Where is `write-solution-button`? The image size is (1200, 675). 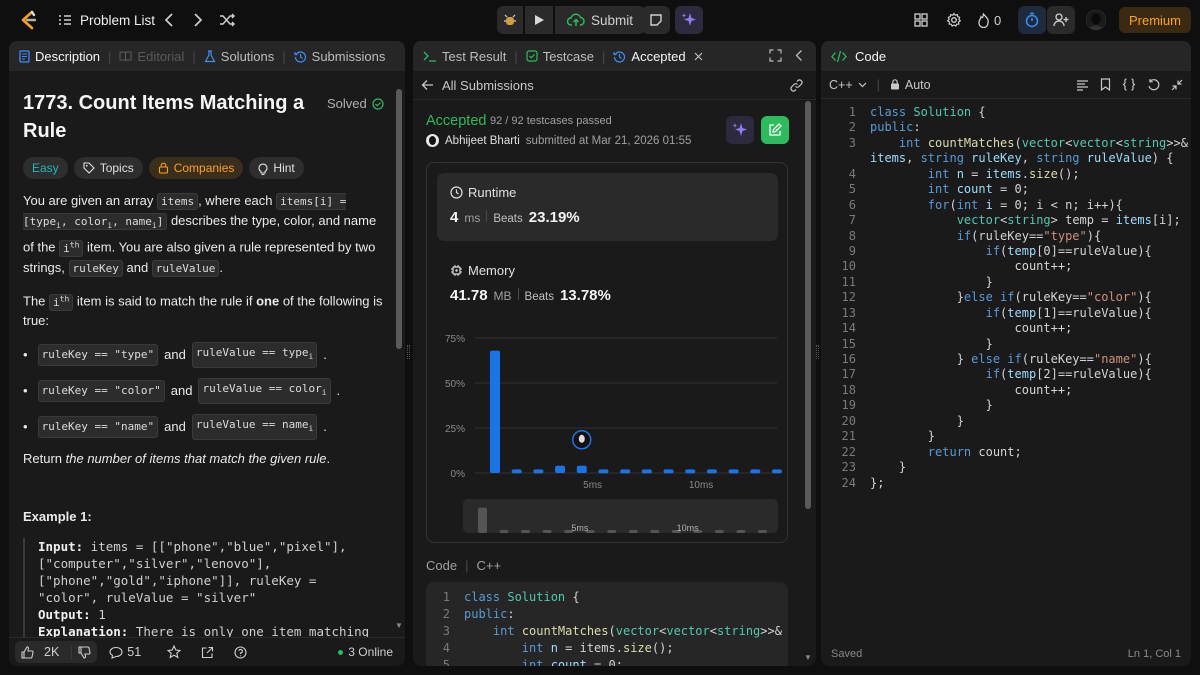 write-solution-button is located at coordinates (775, 130).